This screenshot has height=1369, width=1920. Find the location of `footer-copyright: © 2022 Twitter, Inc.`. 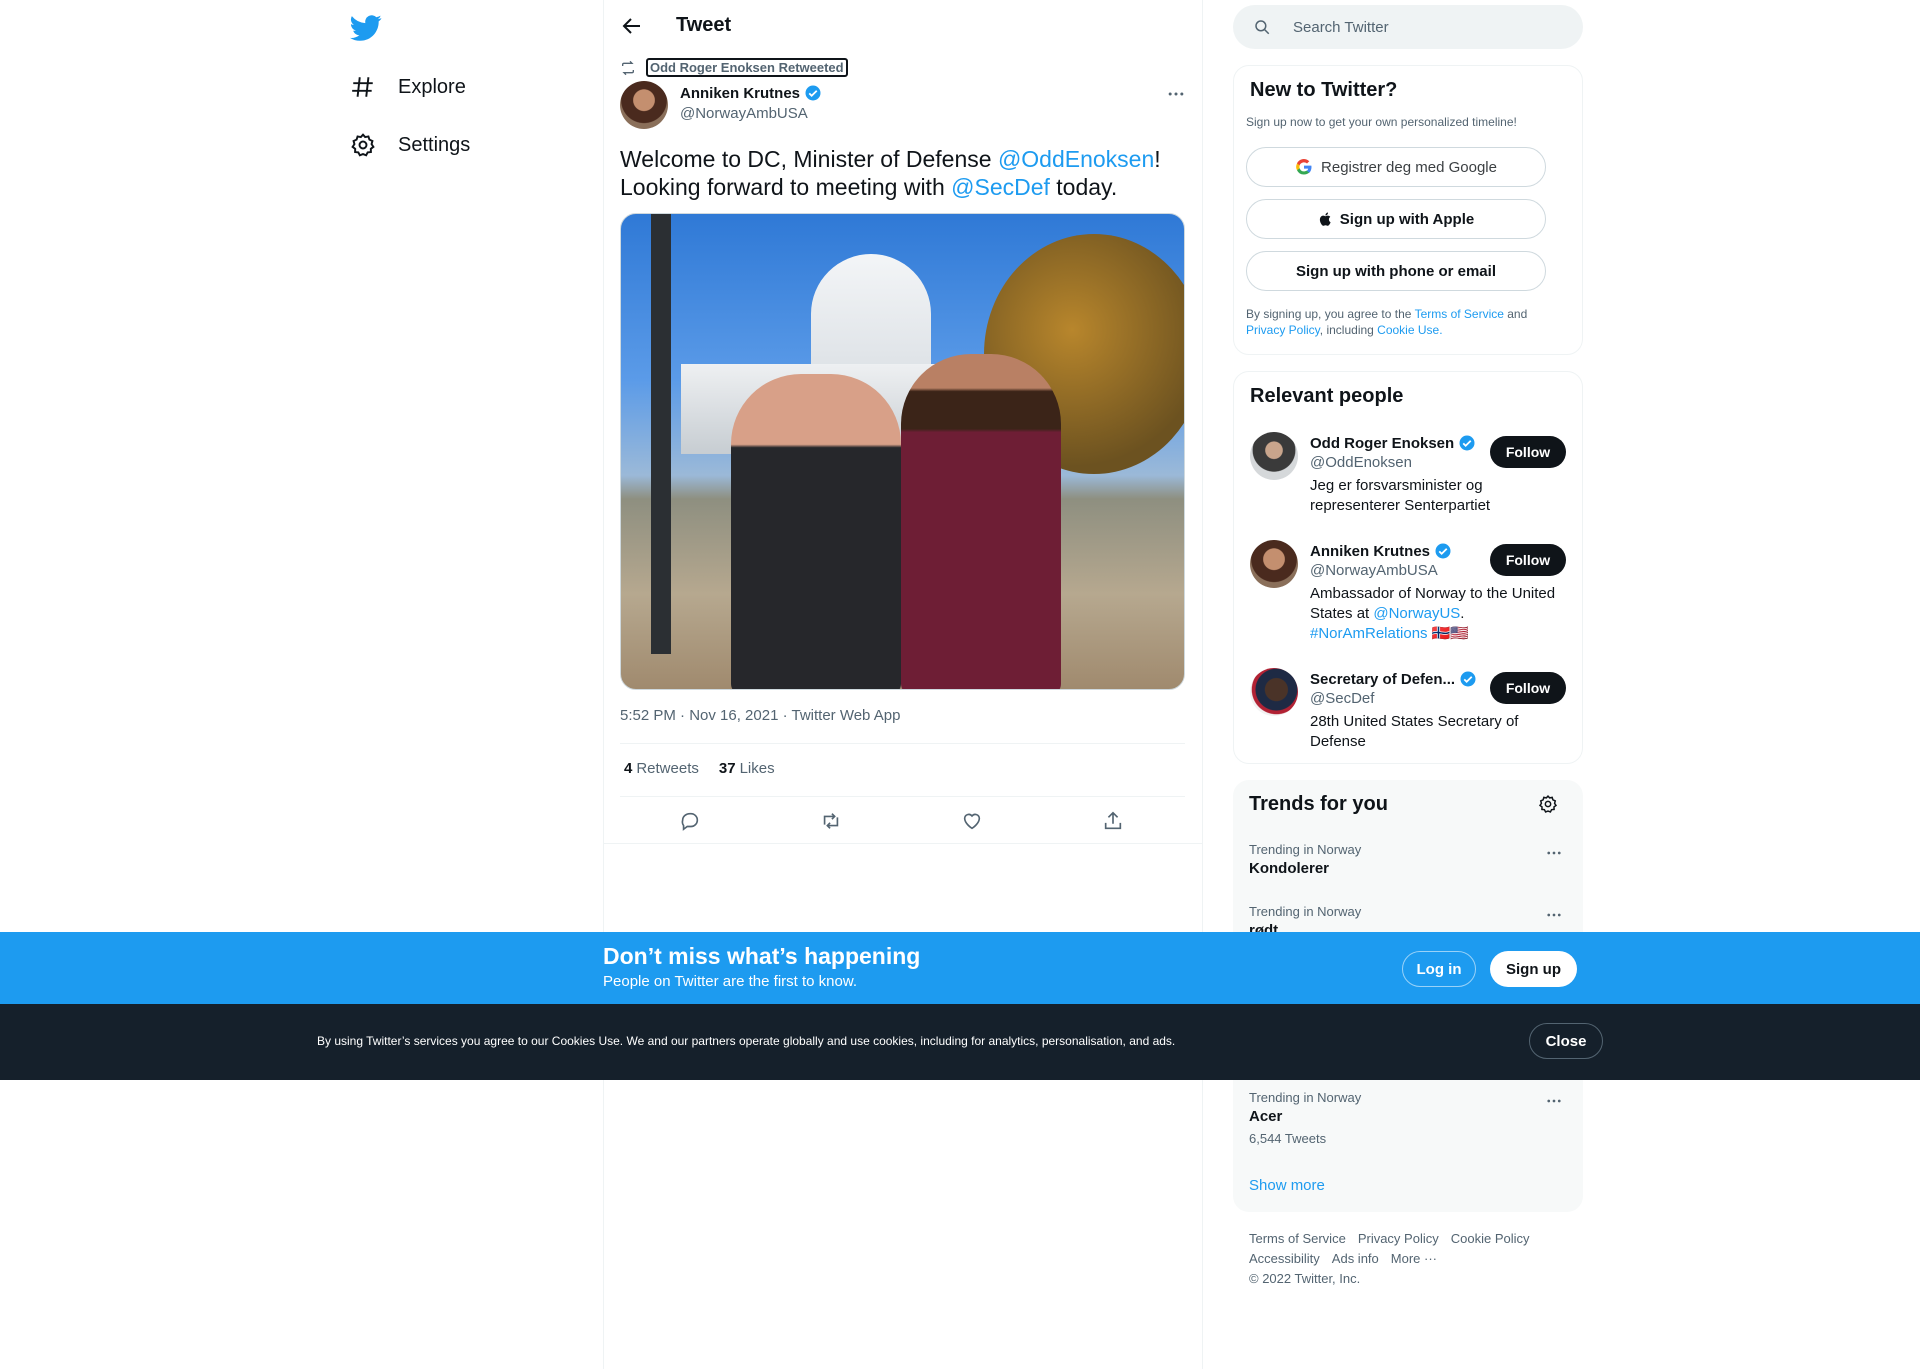

footer-copyright: © 2022 Twitter, Inc. is located at coordinates (1305, 1278).